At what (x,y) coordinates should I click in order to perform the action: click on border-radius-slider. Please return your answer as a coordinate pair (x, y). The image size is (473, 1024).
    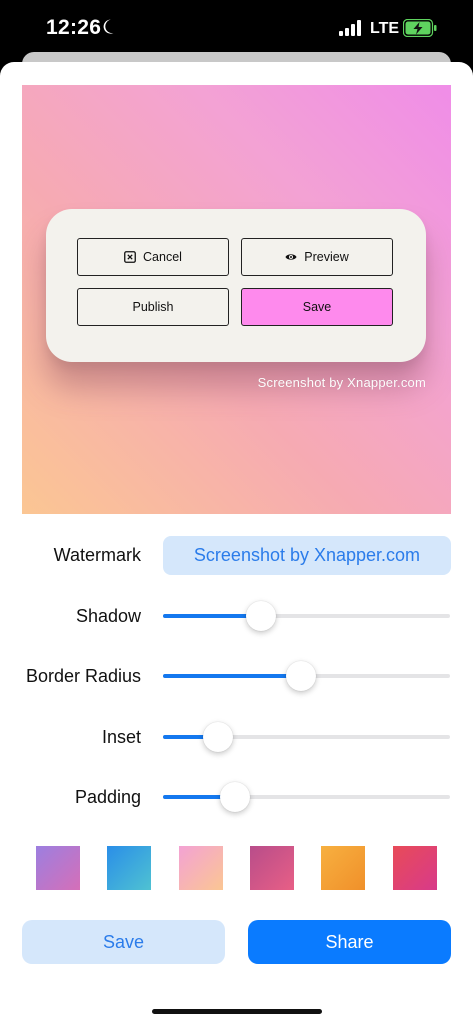
    Looking at the image, I should click on (306, 676).